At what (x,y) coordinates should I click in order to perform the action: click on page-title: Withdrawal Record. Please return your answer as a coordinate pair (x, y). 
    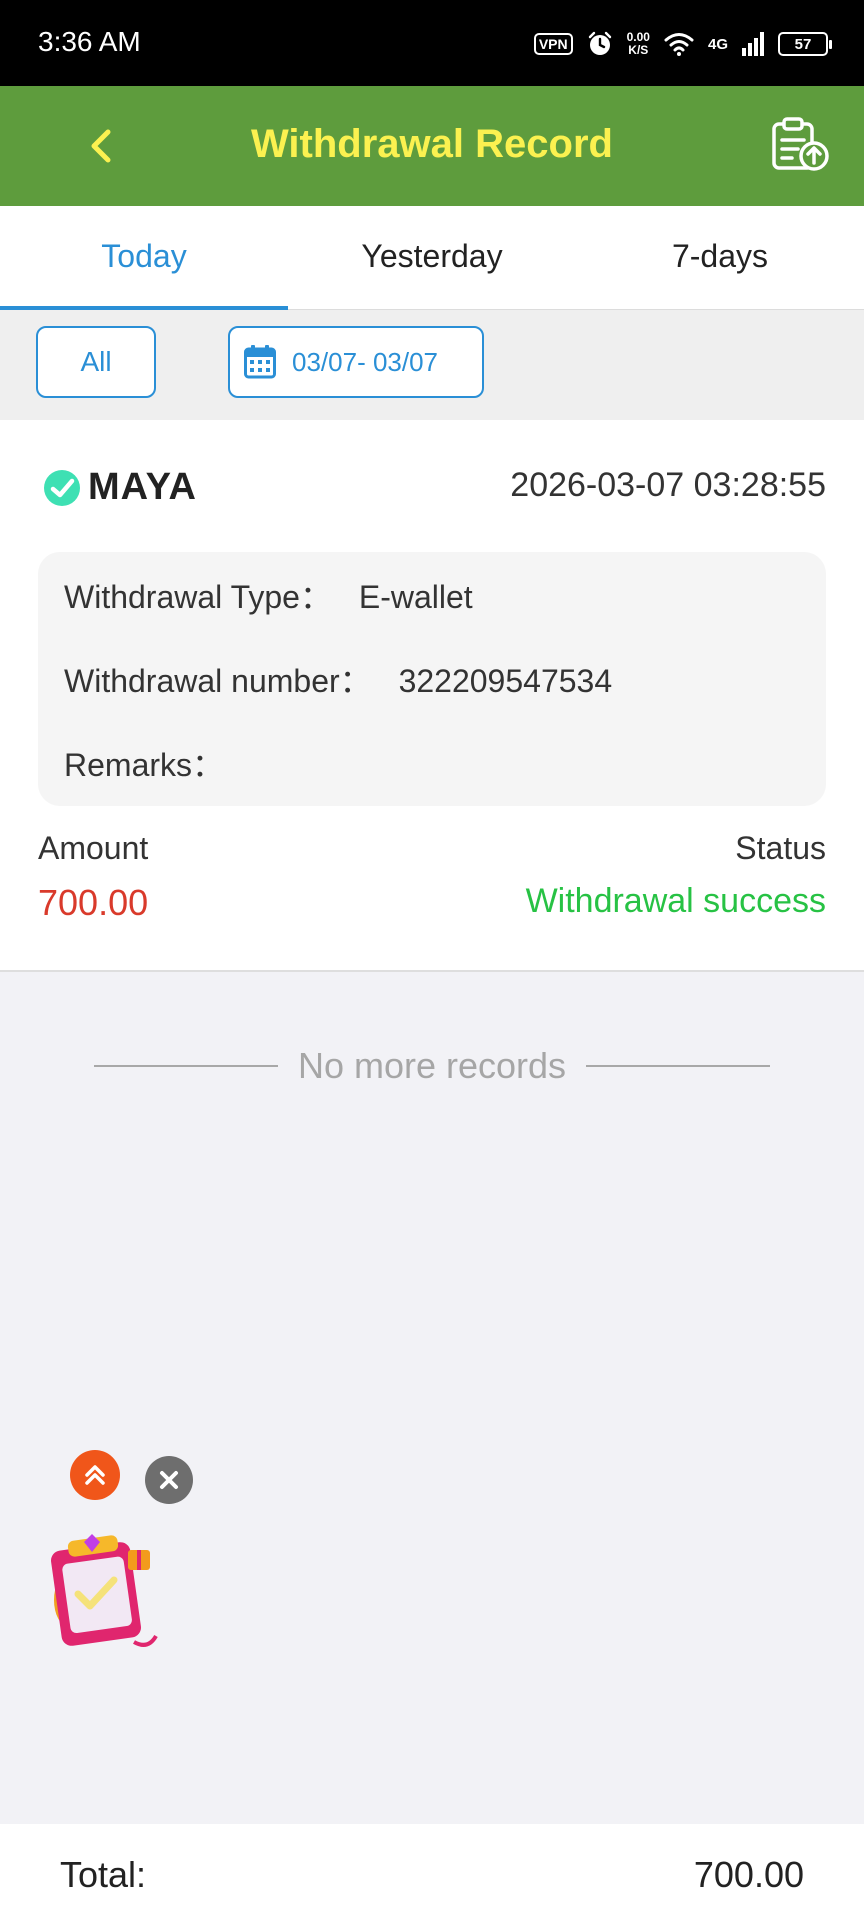
    Looking at the image, I should click on (432, 144).